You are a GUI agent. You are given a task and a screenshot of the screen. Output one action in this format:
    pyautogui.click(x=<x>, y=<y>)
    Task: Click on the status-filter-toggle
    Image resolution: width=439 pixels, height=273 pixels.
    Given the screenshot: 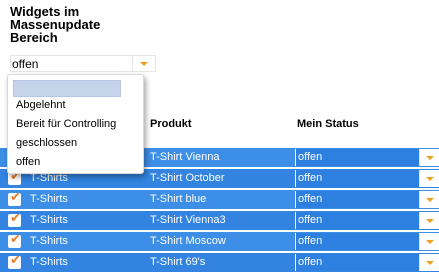 What is the action you would take?
    pyautogui.click(x=143, y=63)
    